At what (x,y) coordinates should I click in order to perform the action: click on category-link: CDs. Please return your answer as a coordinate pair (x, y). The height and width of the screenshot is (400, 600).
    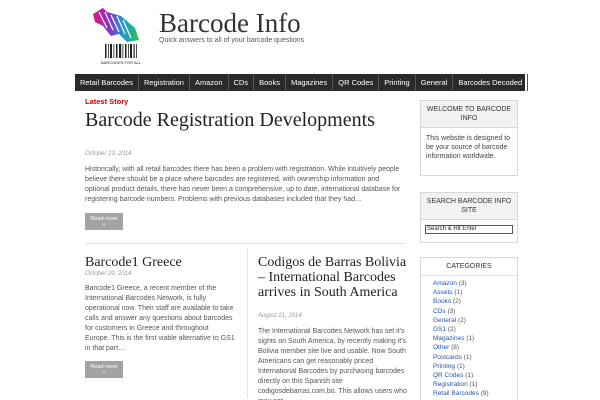
    Looking at the image, I should click on (439, 311).